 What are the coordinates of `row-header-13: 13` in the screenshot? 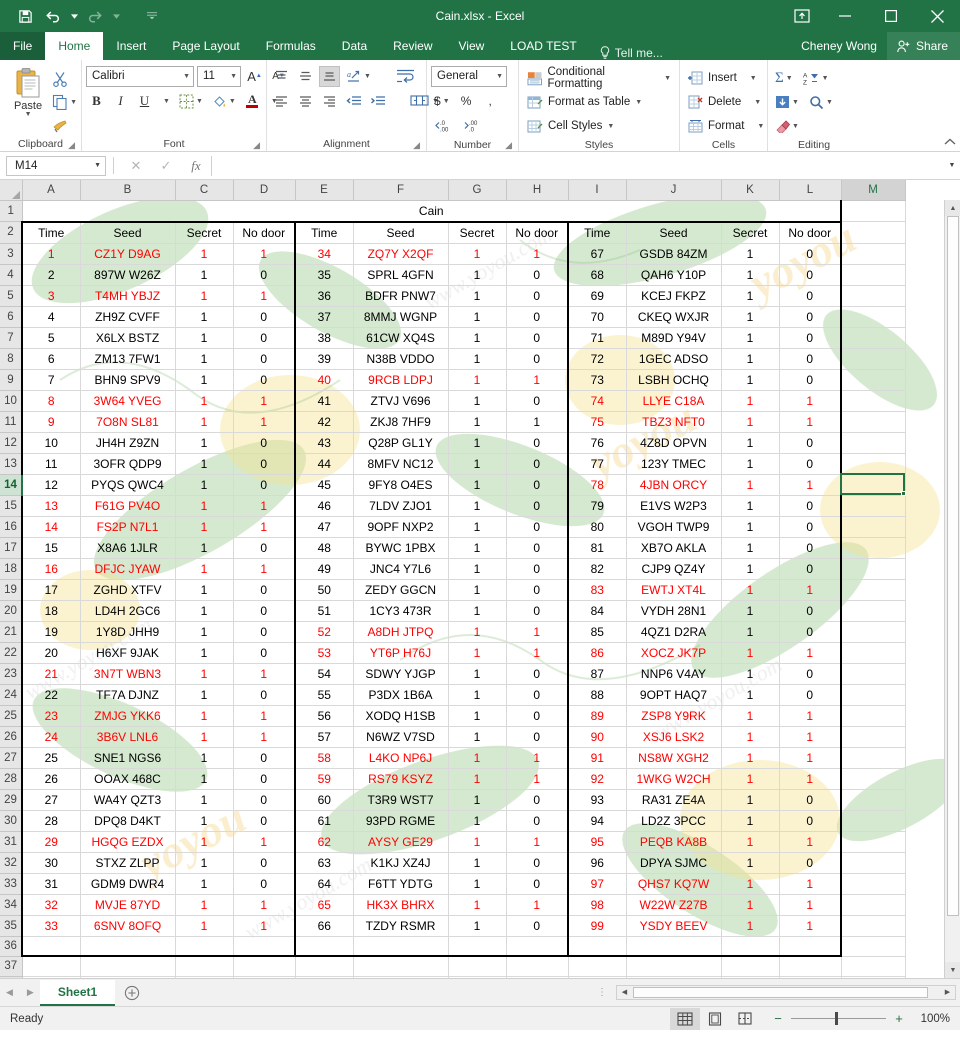 It's located at (11, 464).